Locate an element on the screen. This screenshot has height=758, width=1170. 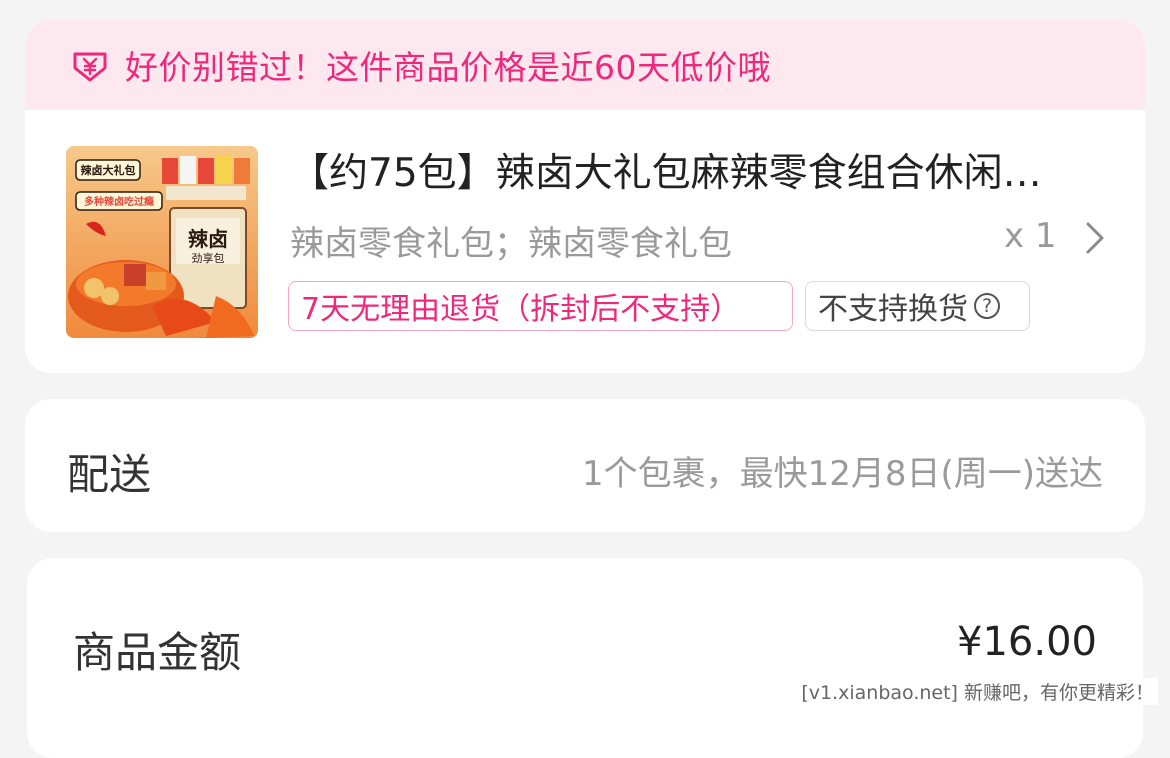
product-image: 辣卤 劲享包 辣卤大礼包 多种辣卤吃过瘾 is located at coordinates (162, 242).